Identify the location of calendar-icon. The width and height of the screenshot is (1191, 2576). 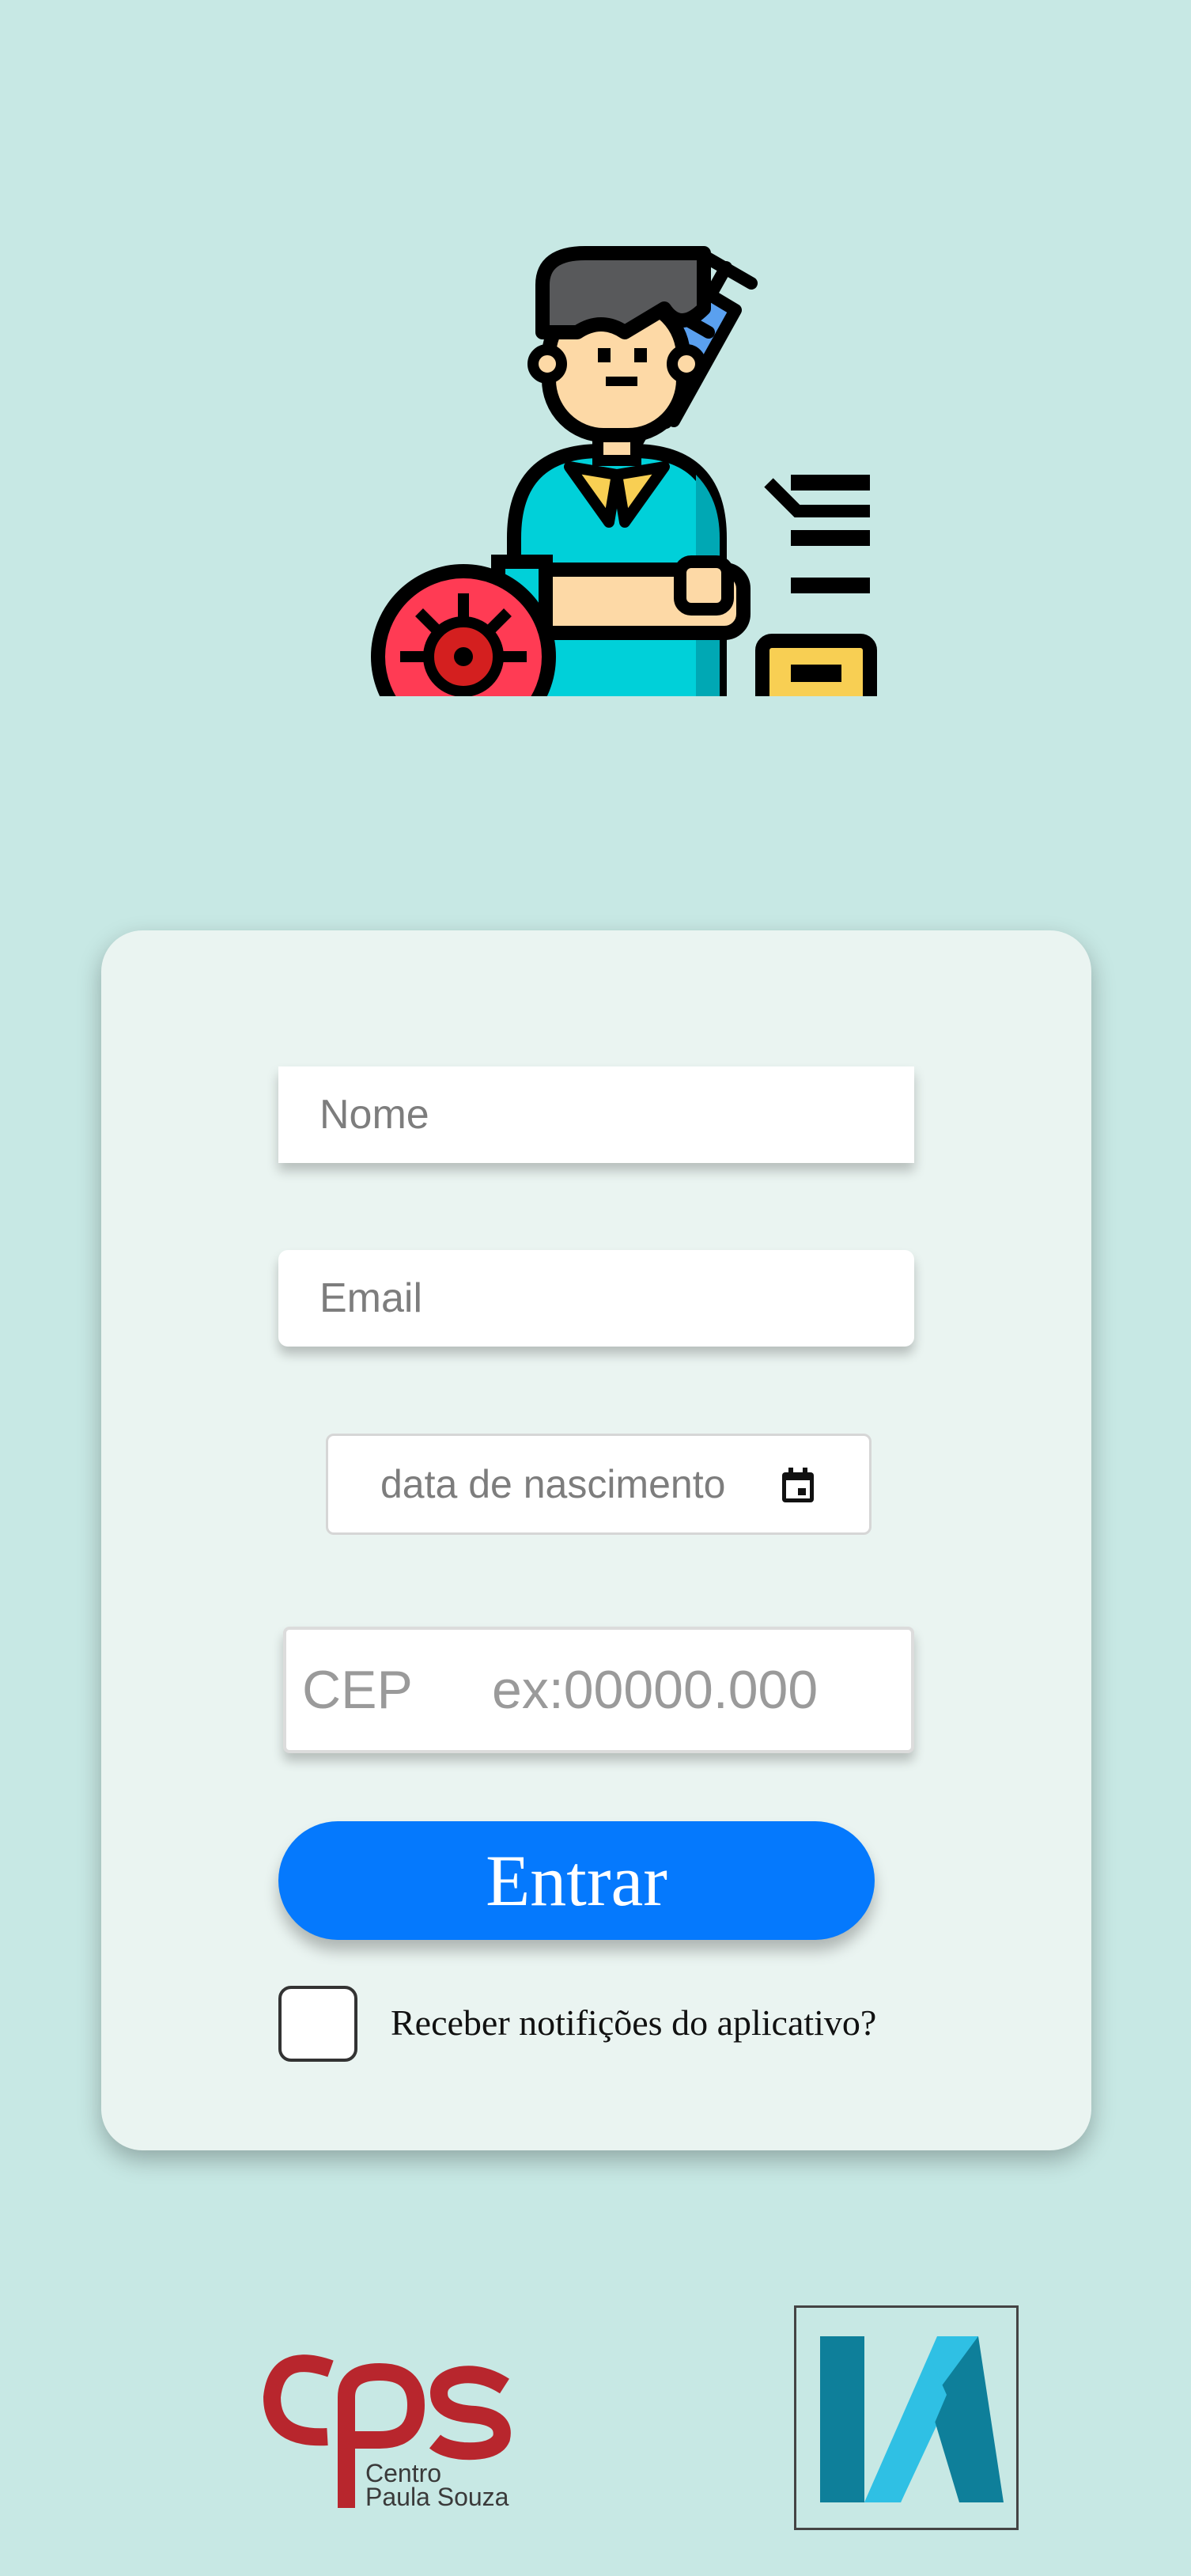
(798, 1485).